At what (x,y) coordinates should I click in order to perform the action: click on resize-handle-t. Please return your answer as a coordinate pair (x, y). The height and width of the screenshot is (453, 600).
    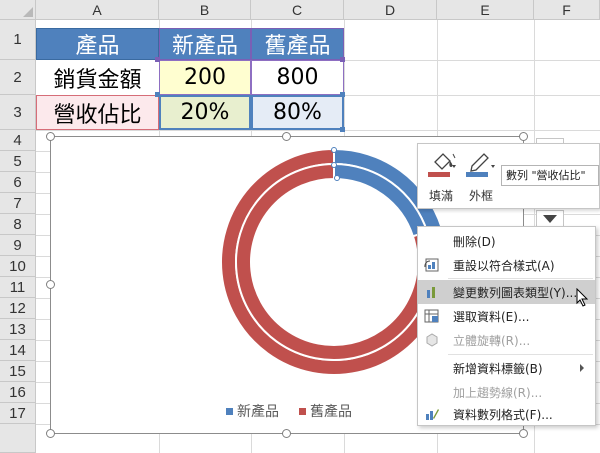
    Looking at the image, I should click on (286, 136).